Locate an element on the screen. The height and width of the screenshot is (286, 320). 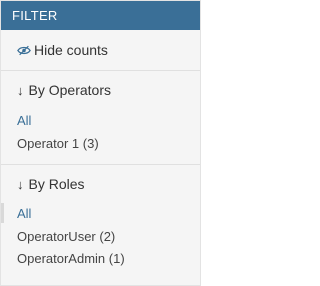
roles-all-link: All is located at coordinates (24, 213).